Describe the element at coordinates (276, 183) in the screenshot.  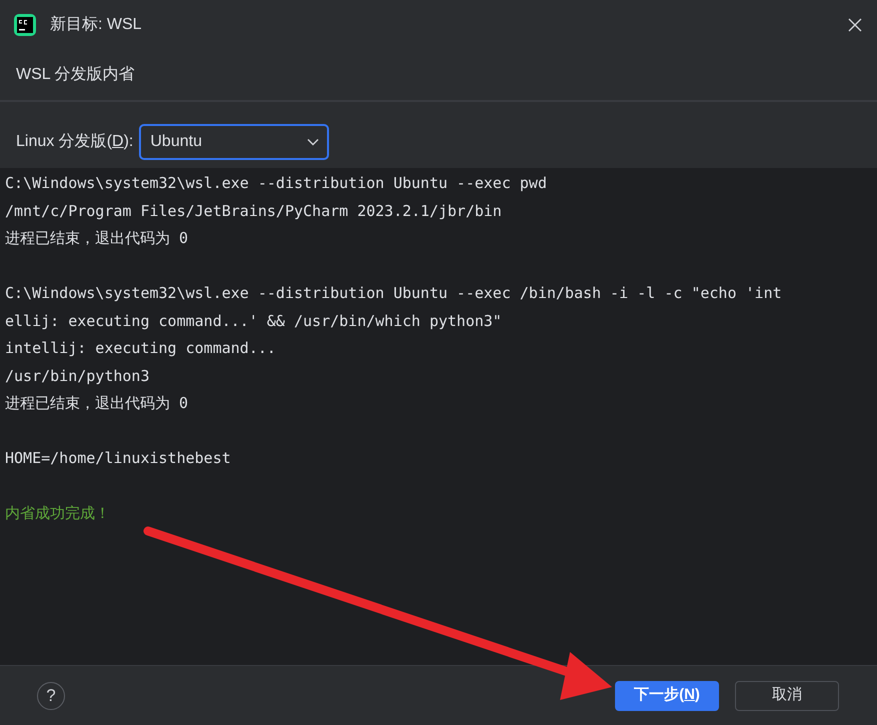
I see `console-line: C:\Windows\system32\wsl.exe --distribution Ubuntu --exec pwd` at that location.